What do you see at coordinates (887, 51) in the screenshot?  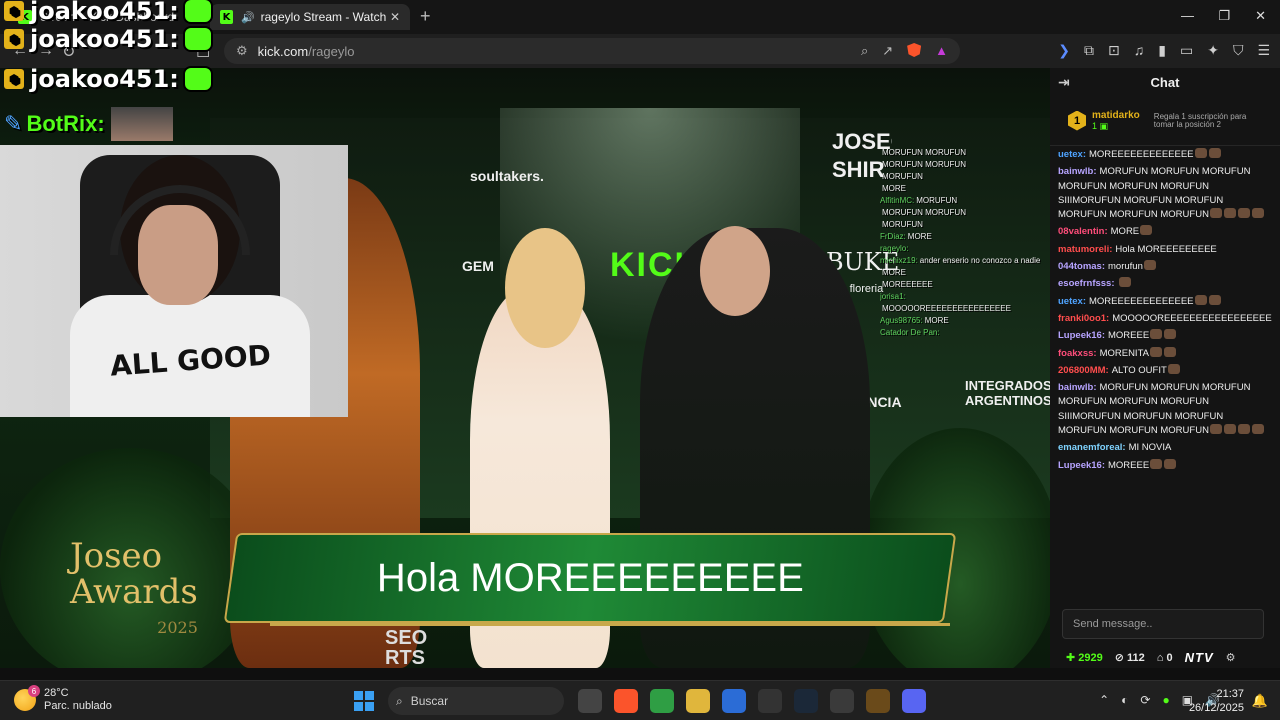 I see `share-icon: ↗` at bounding box center [887, 51].